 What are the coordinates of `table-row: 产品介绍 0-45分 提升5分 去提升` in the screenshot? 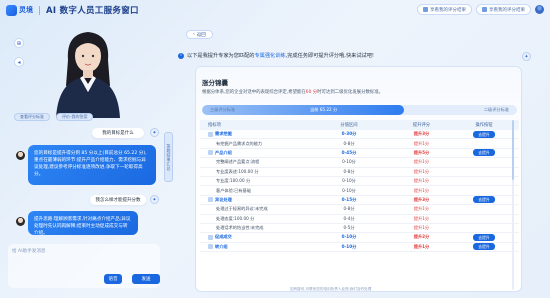 It's located at (359, 154).